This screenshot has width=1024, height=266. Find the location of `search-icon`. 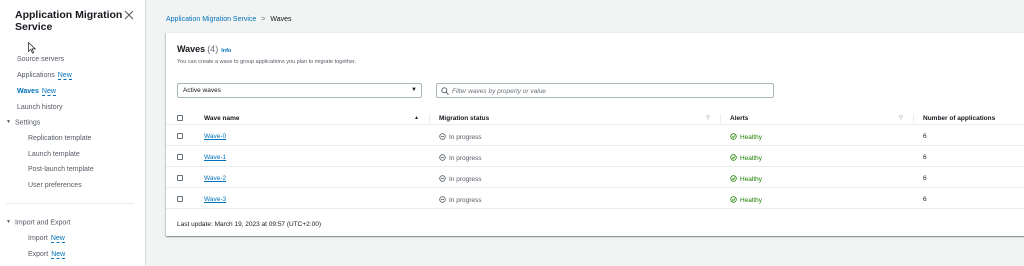

search-icon is located at coordinates (445, 91).